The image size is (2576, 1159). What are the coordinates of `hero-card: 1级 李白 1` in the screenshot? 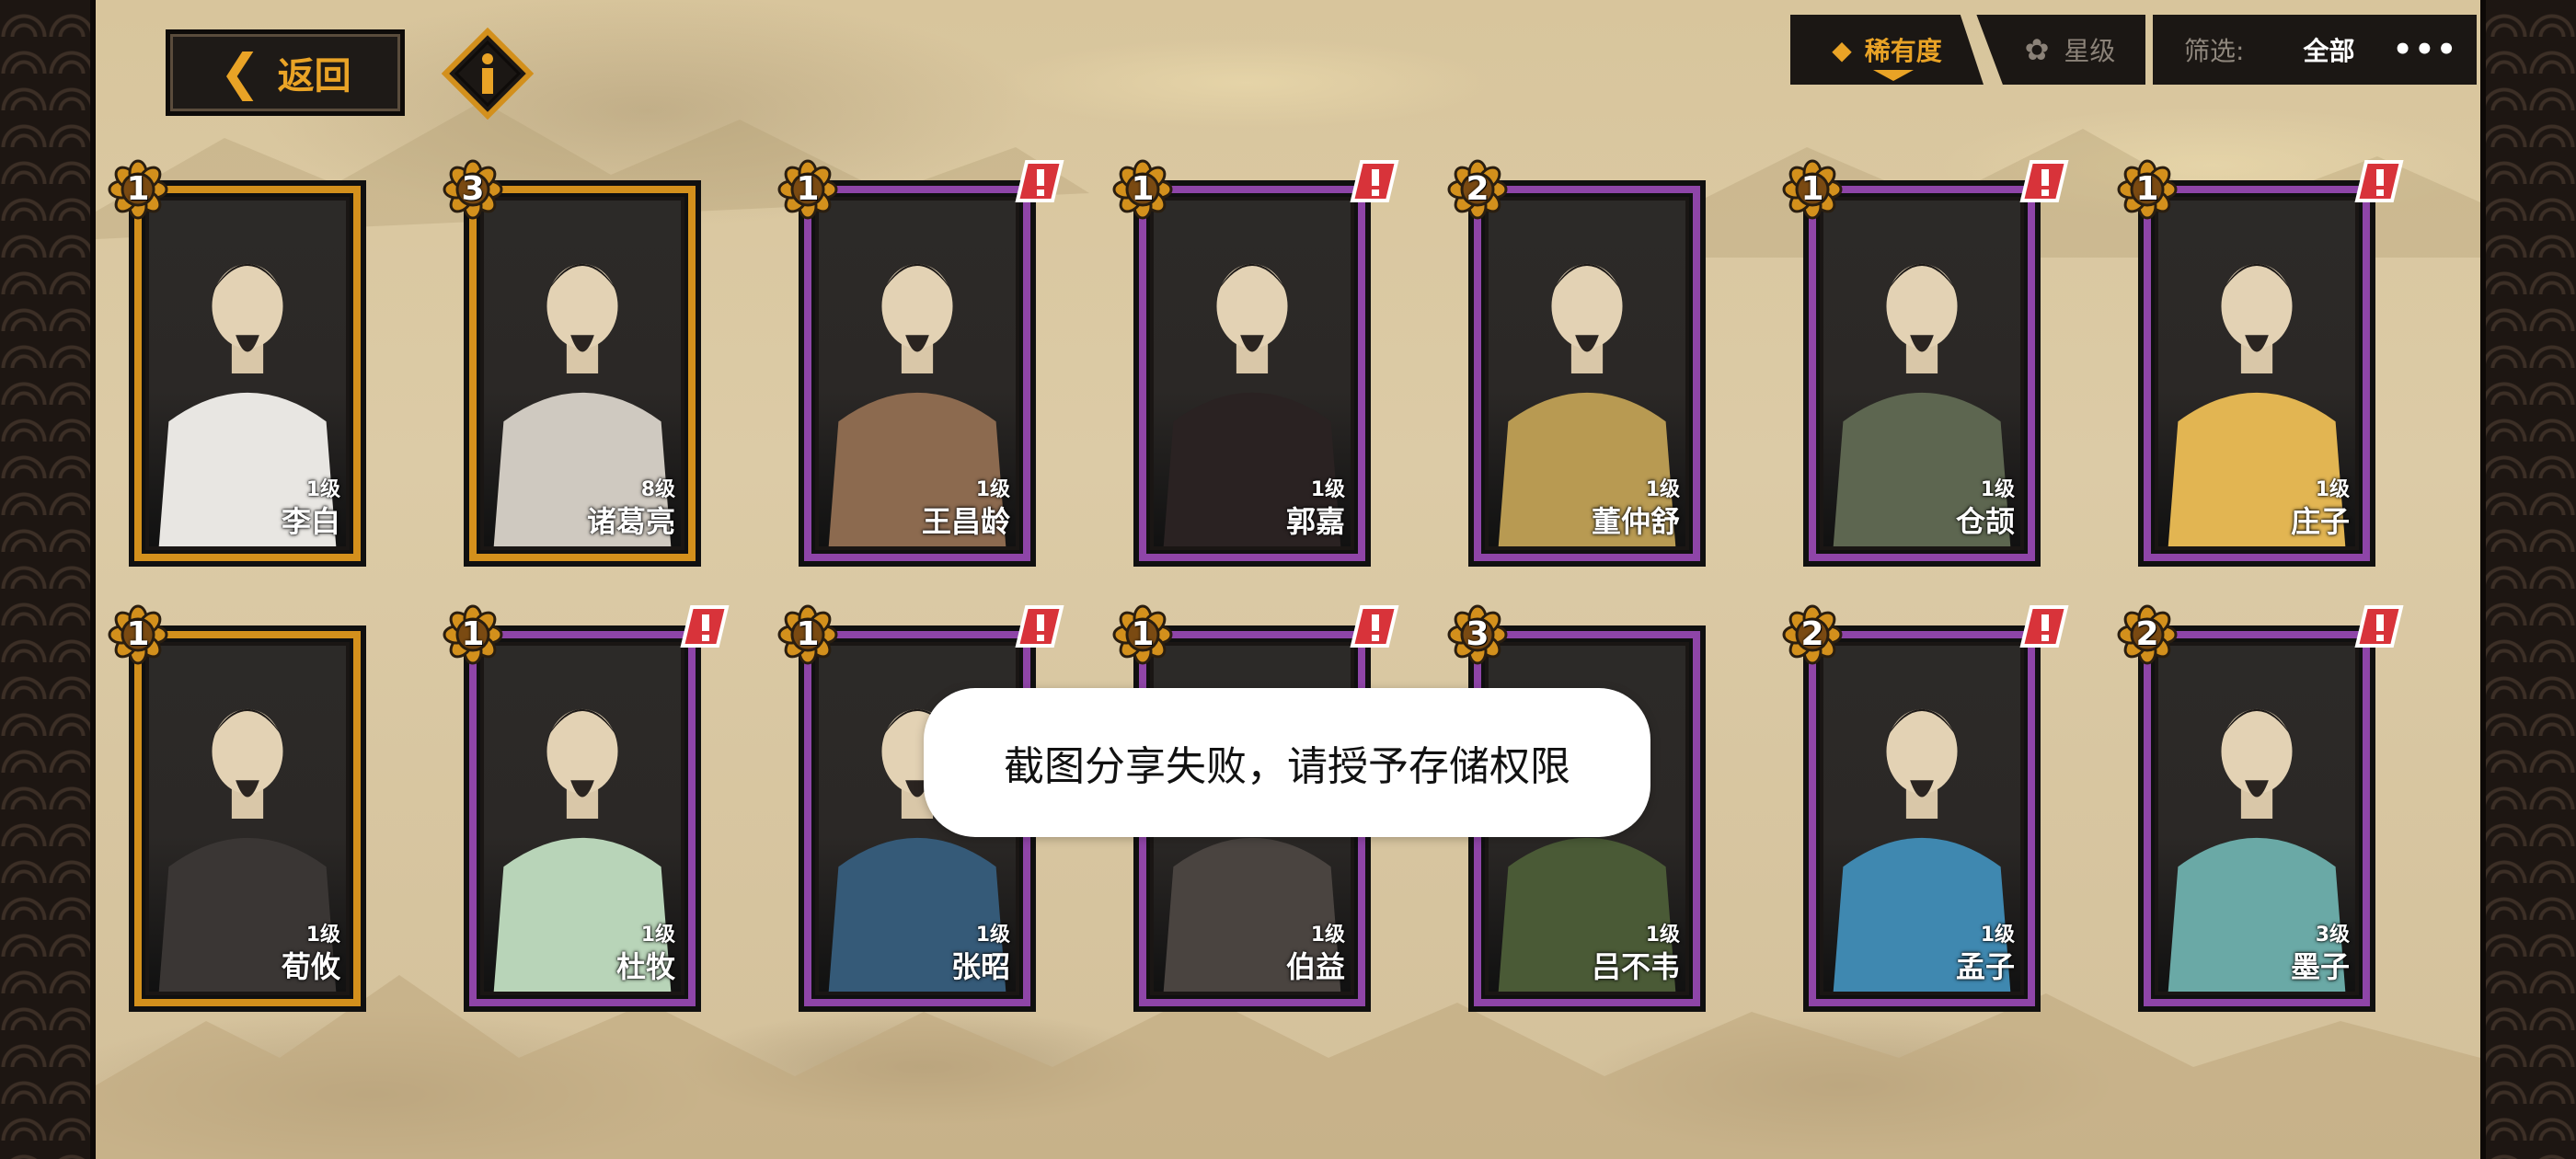 It's located at (237, 363).